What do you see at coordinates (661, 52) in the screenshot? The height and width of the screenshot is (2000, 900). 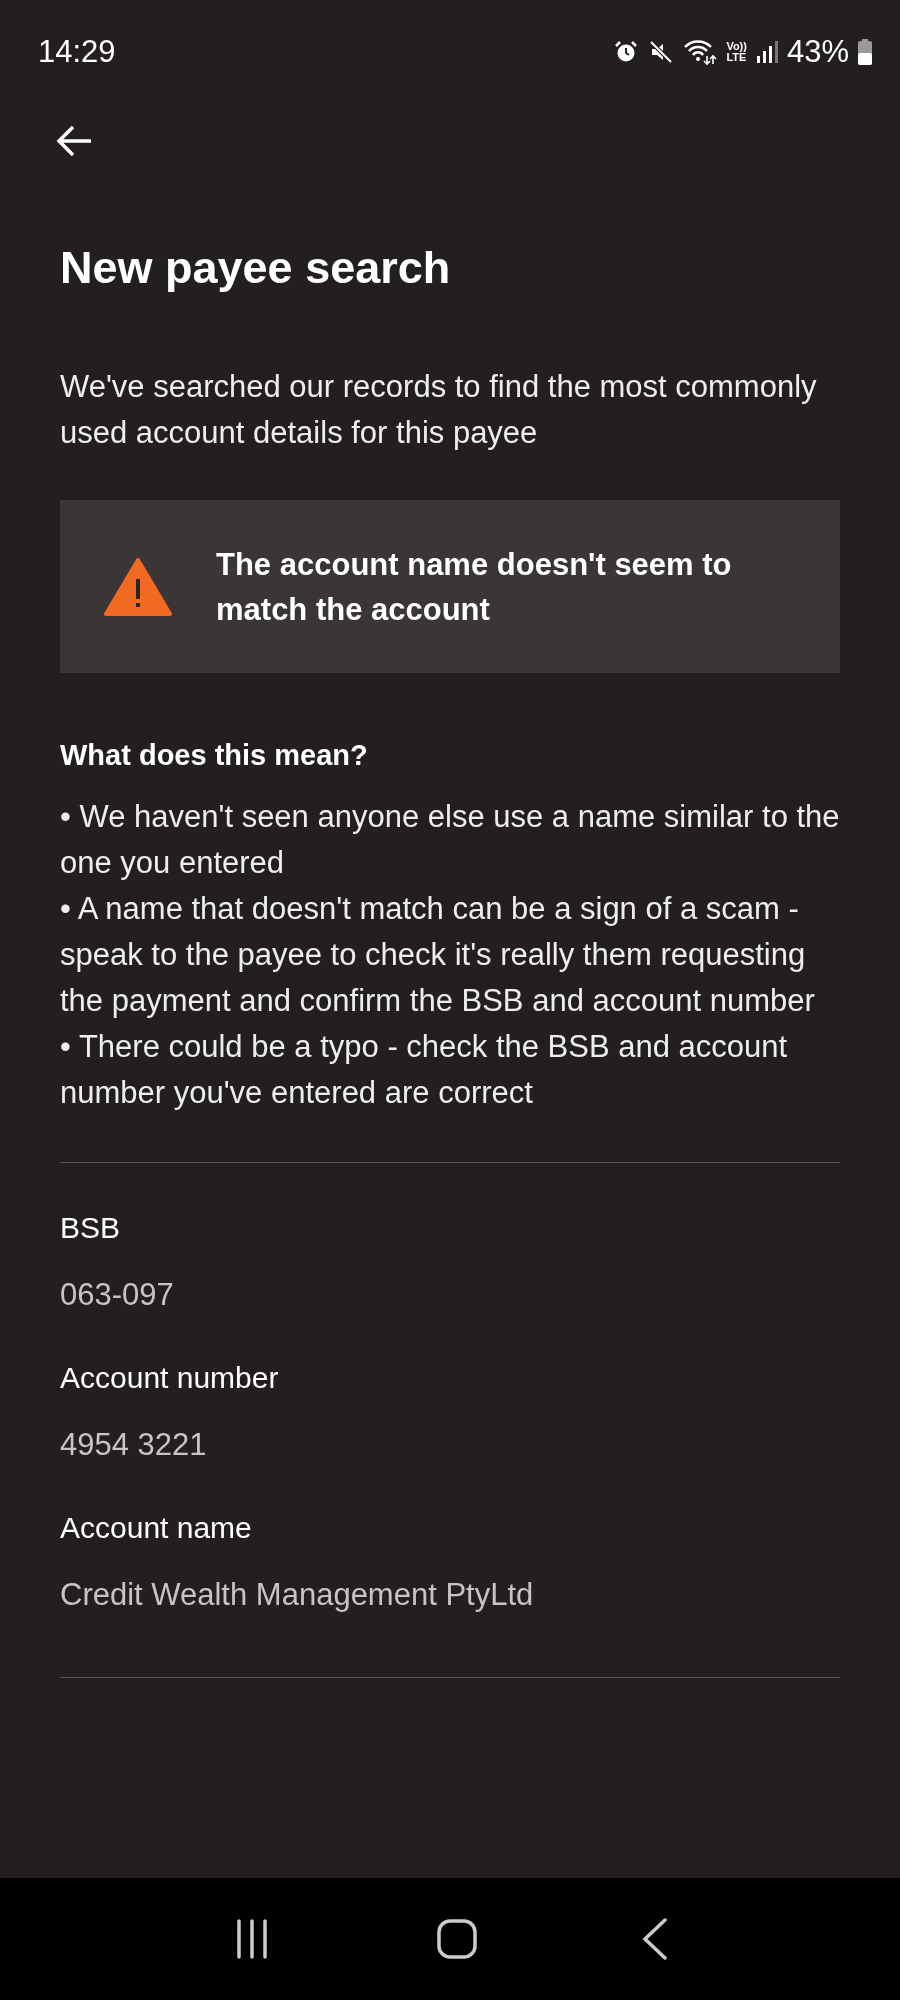 I see `muted-speaker-icon` at bounding box center [661, 52].